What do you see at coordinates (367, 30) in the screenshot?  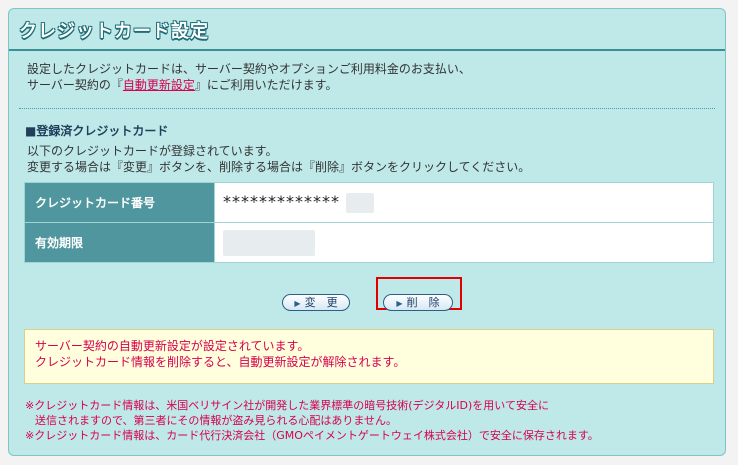 I see `panel-header: クレジットカード設定` at bounding box center [367, 30].